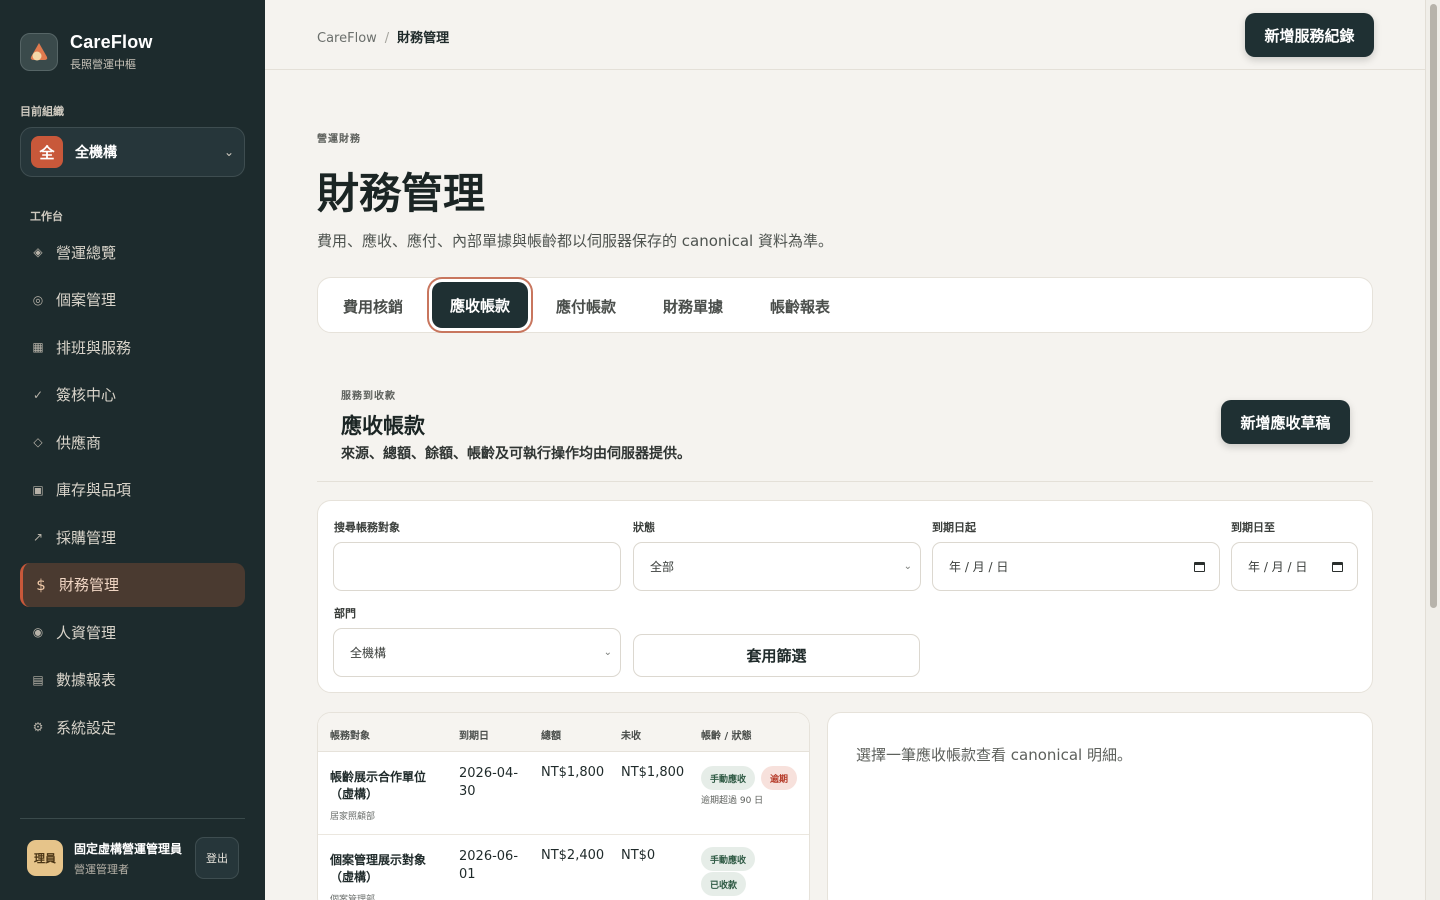  Describe the element at coordinates (350, 736) in the screenshot. I see `column-header-party: 帳務對象` at that location.